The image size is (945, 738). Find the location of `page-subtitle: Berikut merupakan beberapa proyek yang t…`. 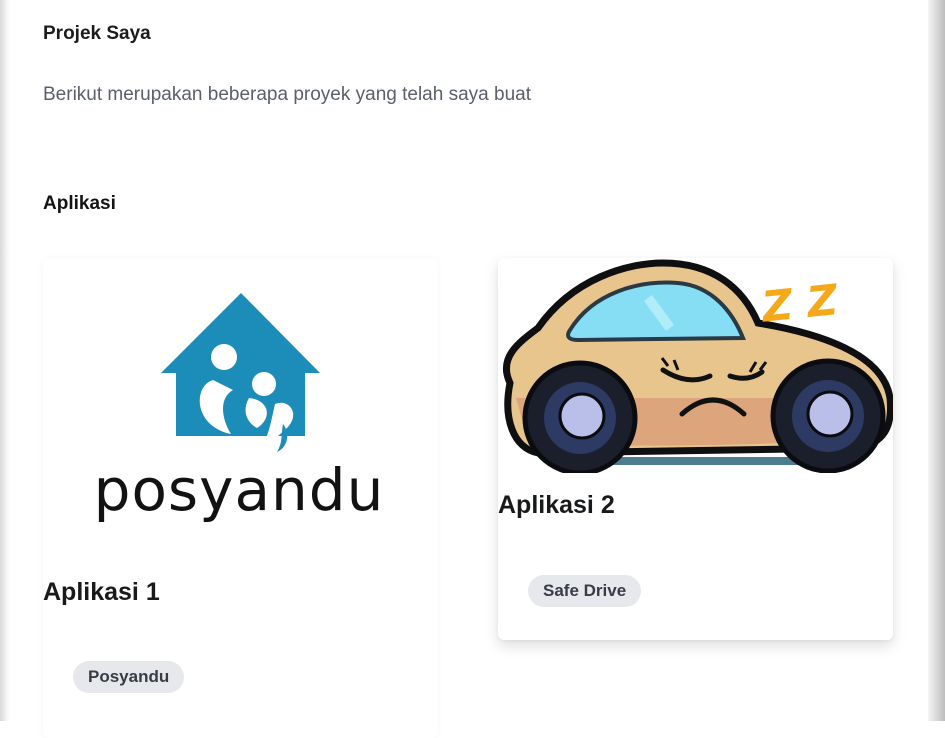

page-subtitle: Berikut merupakan beberapa proyek yang t… is located at coordinates (287, 94).